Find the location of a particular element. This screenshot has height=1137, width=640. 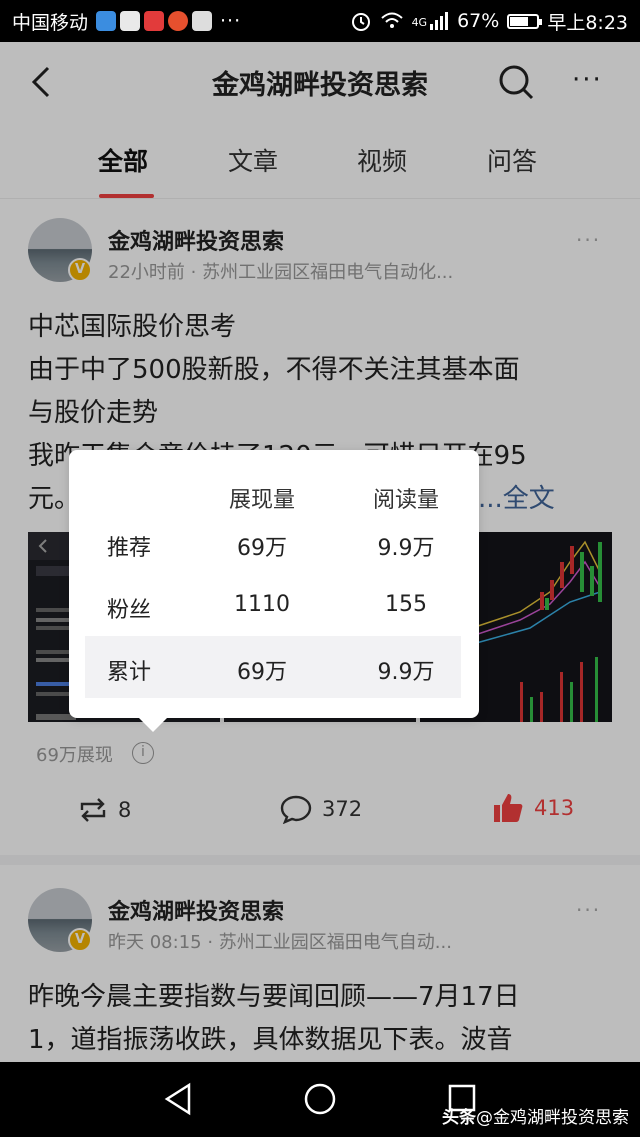

stats-header-impressions: 展现量 is located at coordinates (261, 500).